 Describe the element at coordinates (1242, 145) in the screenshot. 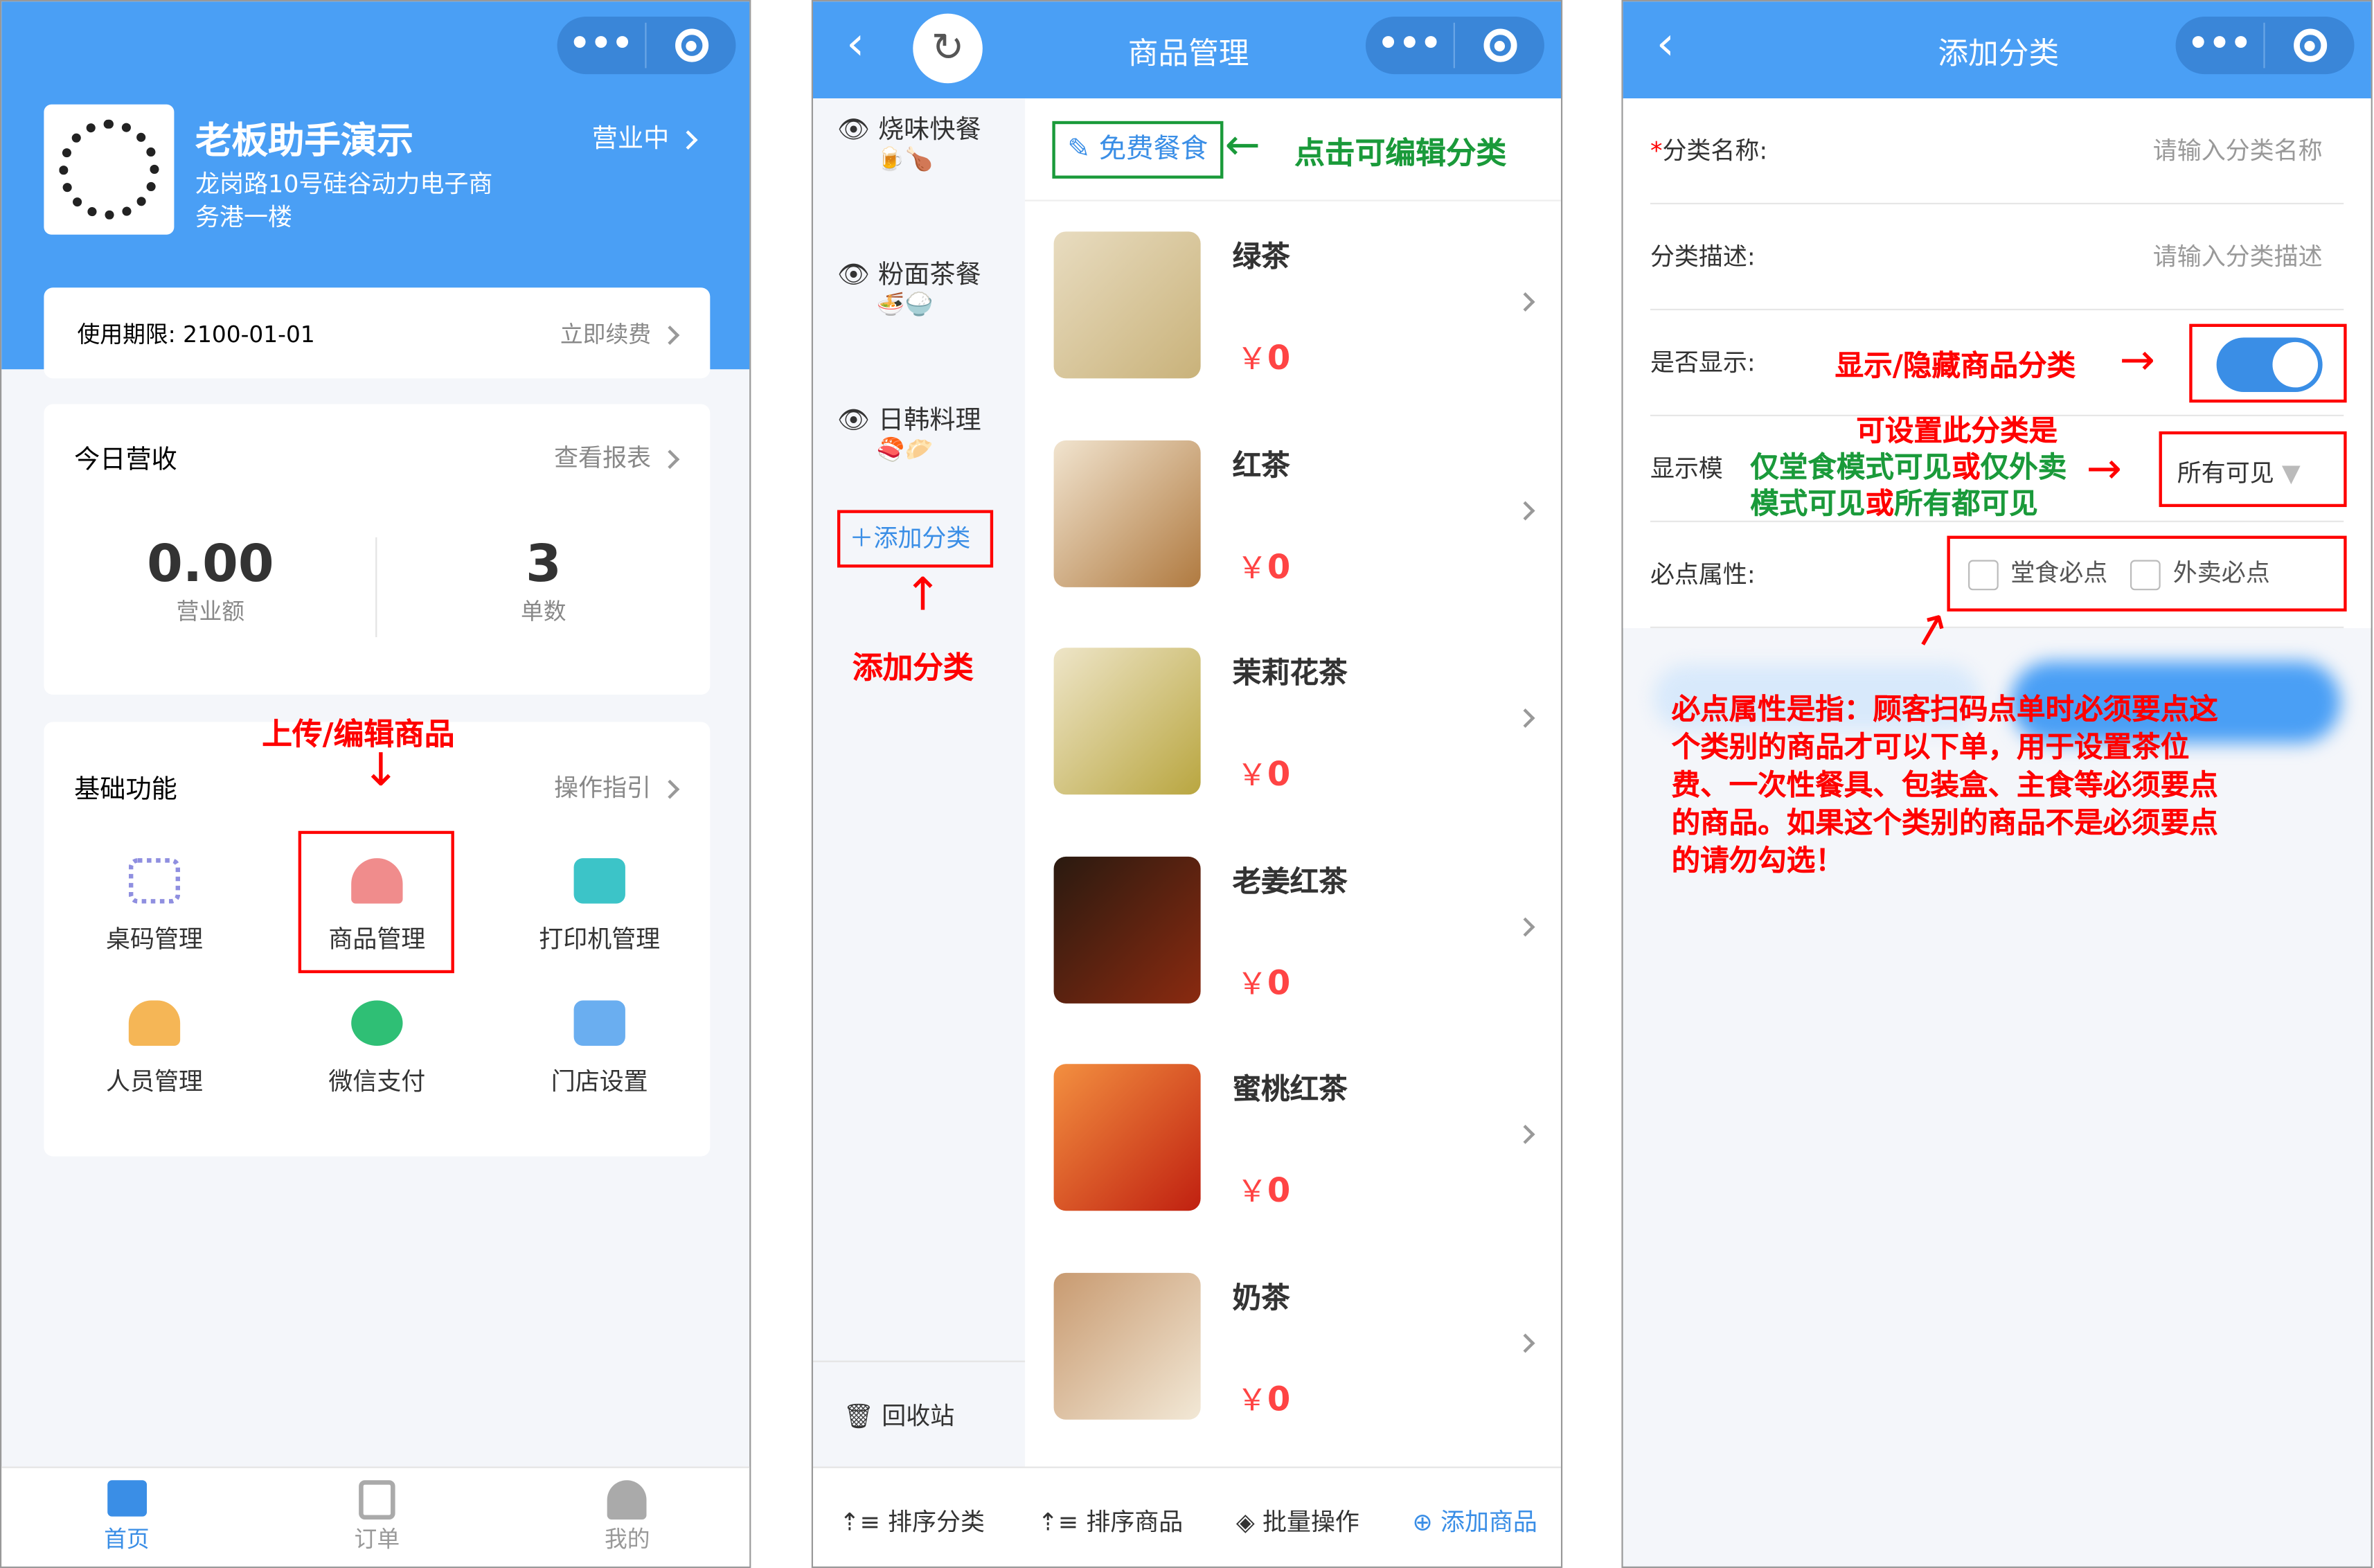

I see `arrow-left-icon: ←` at that location.